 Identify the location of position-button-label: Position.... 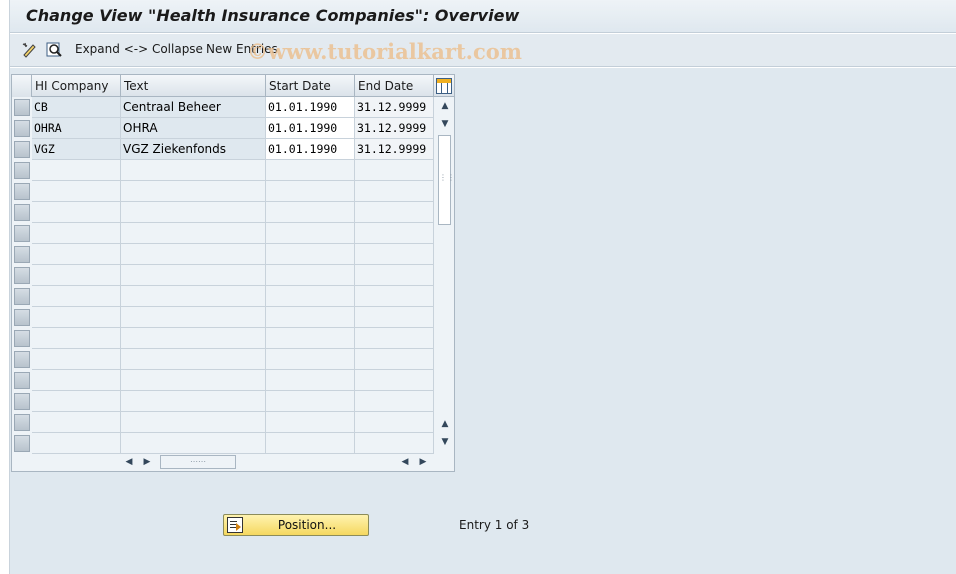
(307, 525).